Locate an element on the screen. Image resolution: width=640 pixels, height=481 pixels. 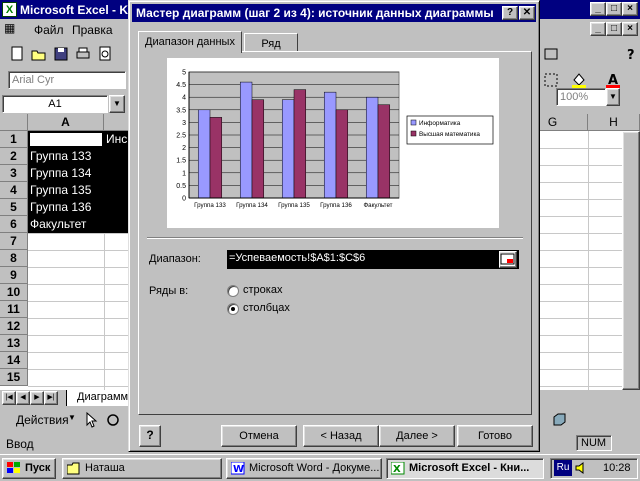
last-sheet-icon: ▶| is located at coordinates (51, 398).